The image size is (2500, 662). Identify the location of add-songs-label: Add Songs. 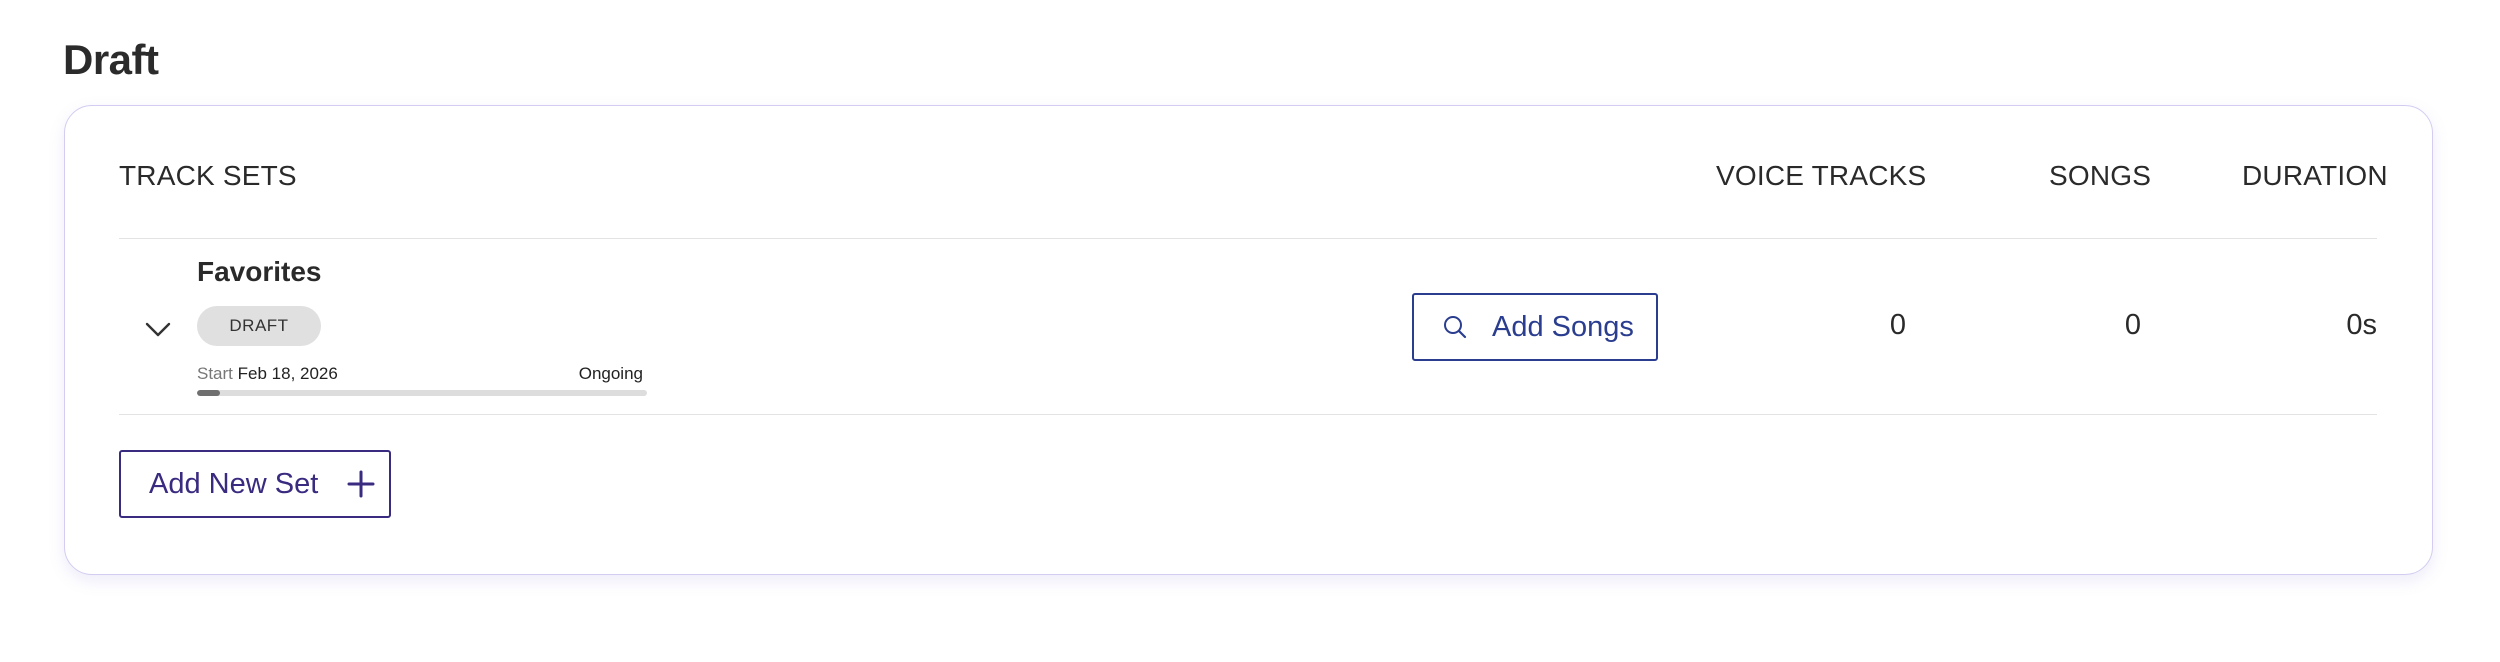
(1563, 326).